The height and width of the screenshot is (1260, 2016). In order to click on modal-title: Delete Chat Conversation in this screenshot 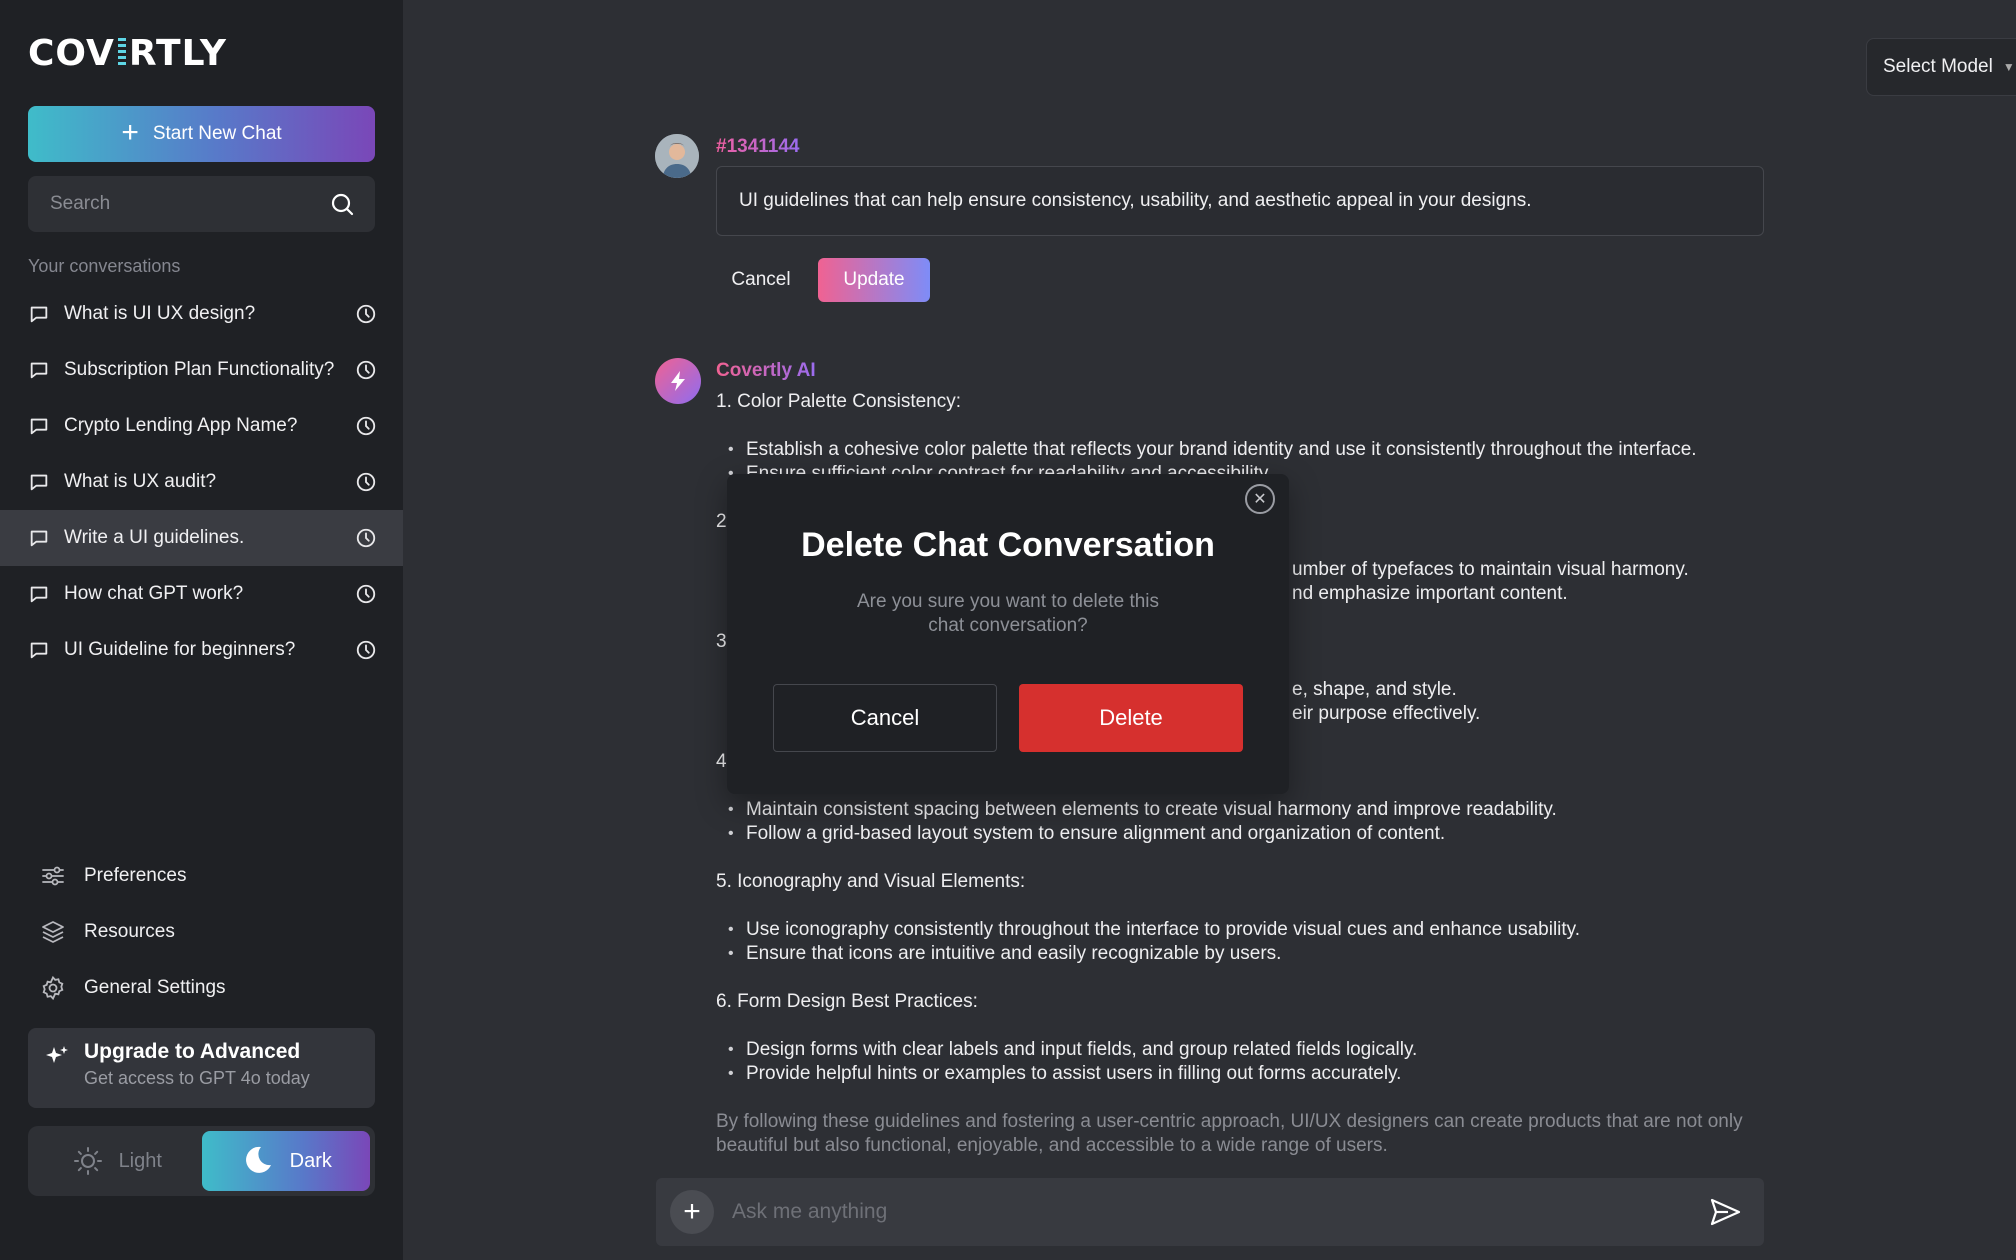, I will do `click(1008, 545)`.